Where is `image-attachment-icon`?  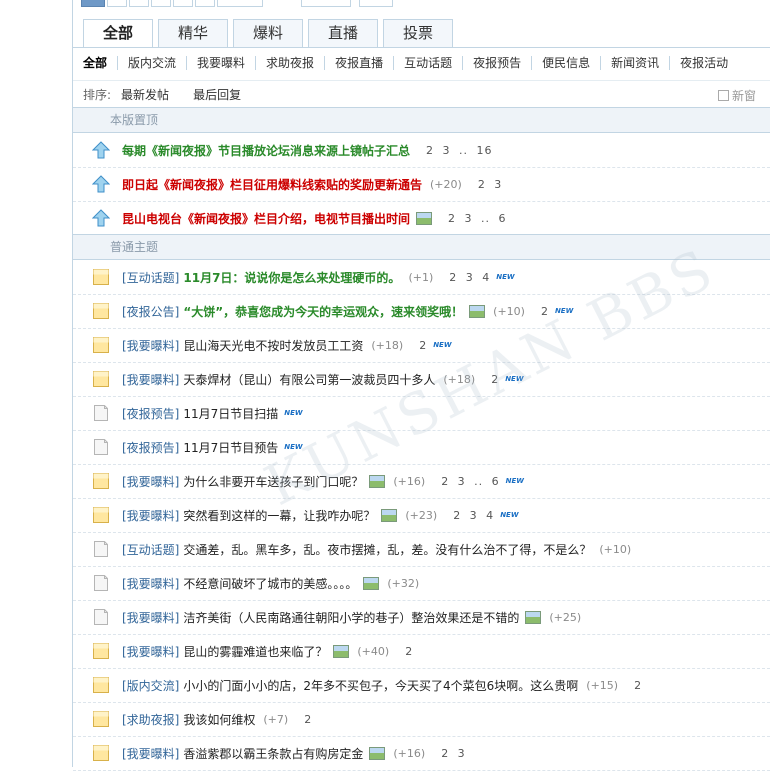
image-attachment-icon is located at coordinates (371, 583).